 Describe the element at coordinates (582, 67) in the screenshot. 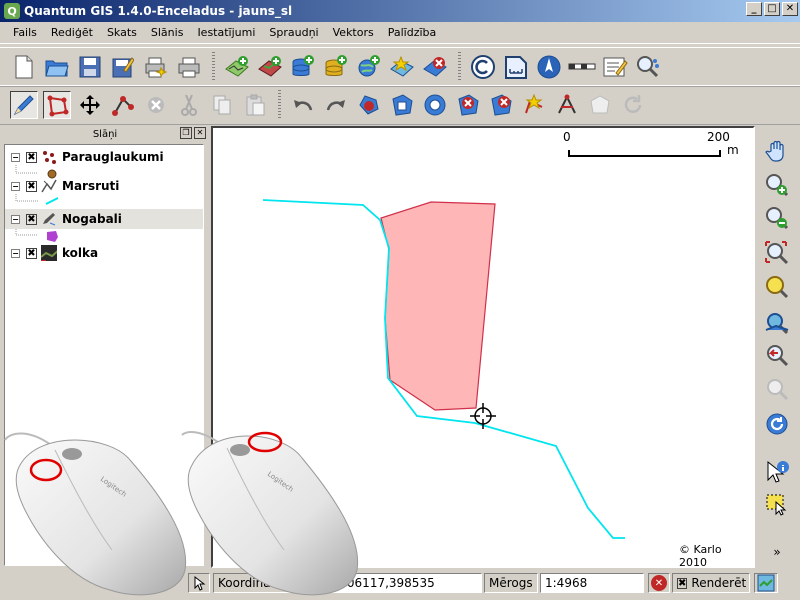

I see `scalebar-decoration-button` at that location.